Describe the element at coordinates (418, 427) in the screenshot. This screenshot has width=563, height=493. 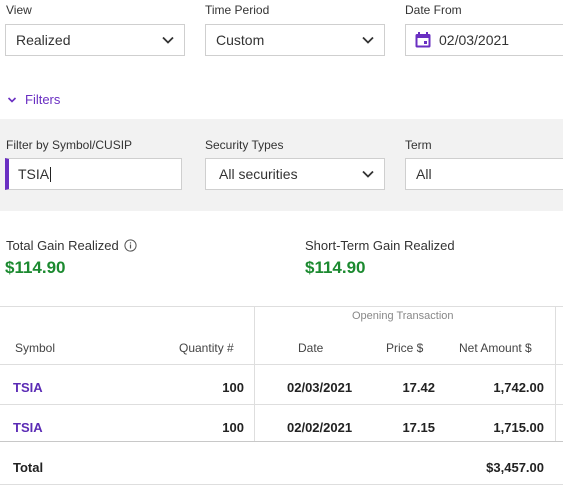
I see `price-cell: 17.15` at that location.